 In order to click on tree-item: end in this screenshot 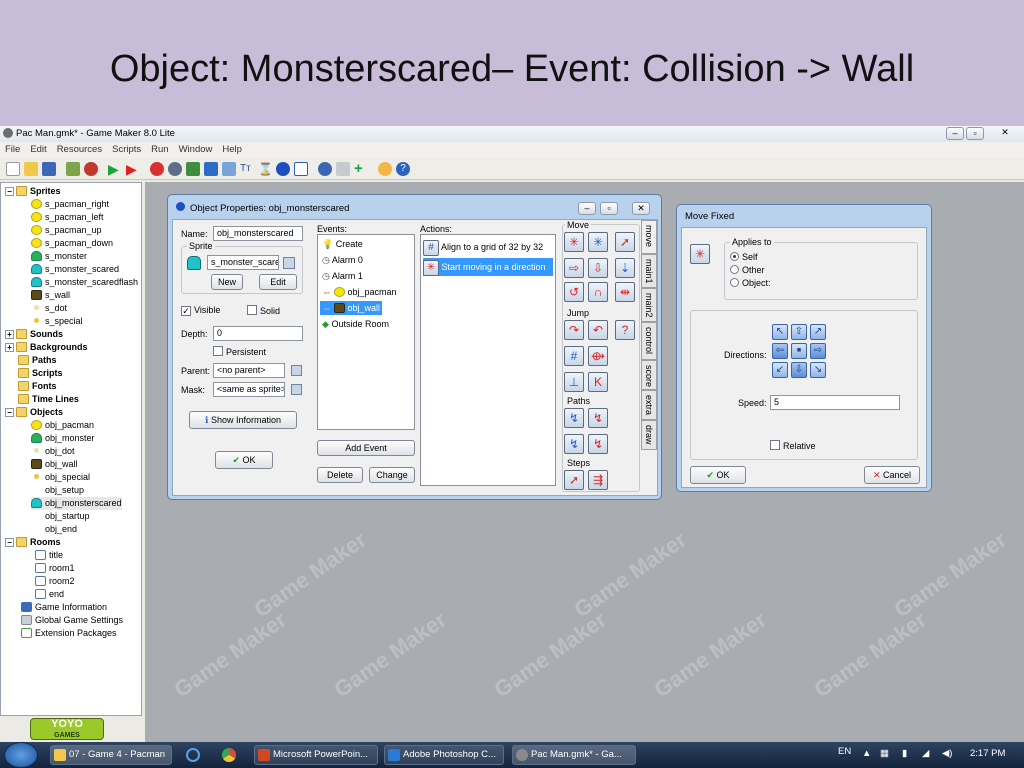, I will do `click(49, 594)`.